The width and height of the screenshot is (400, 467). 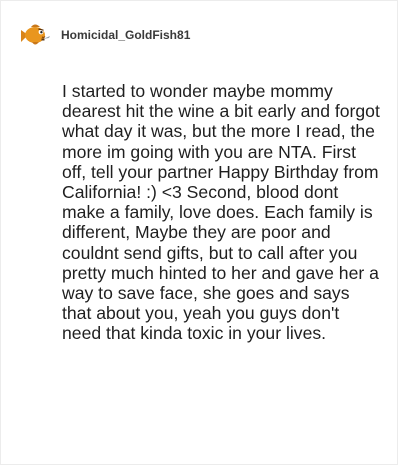 I want to click on comment-header: Homicidal_GoldFish81, so click(x=102, y=35).